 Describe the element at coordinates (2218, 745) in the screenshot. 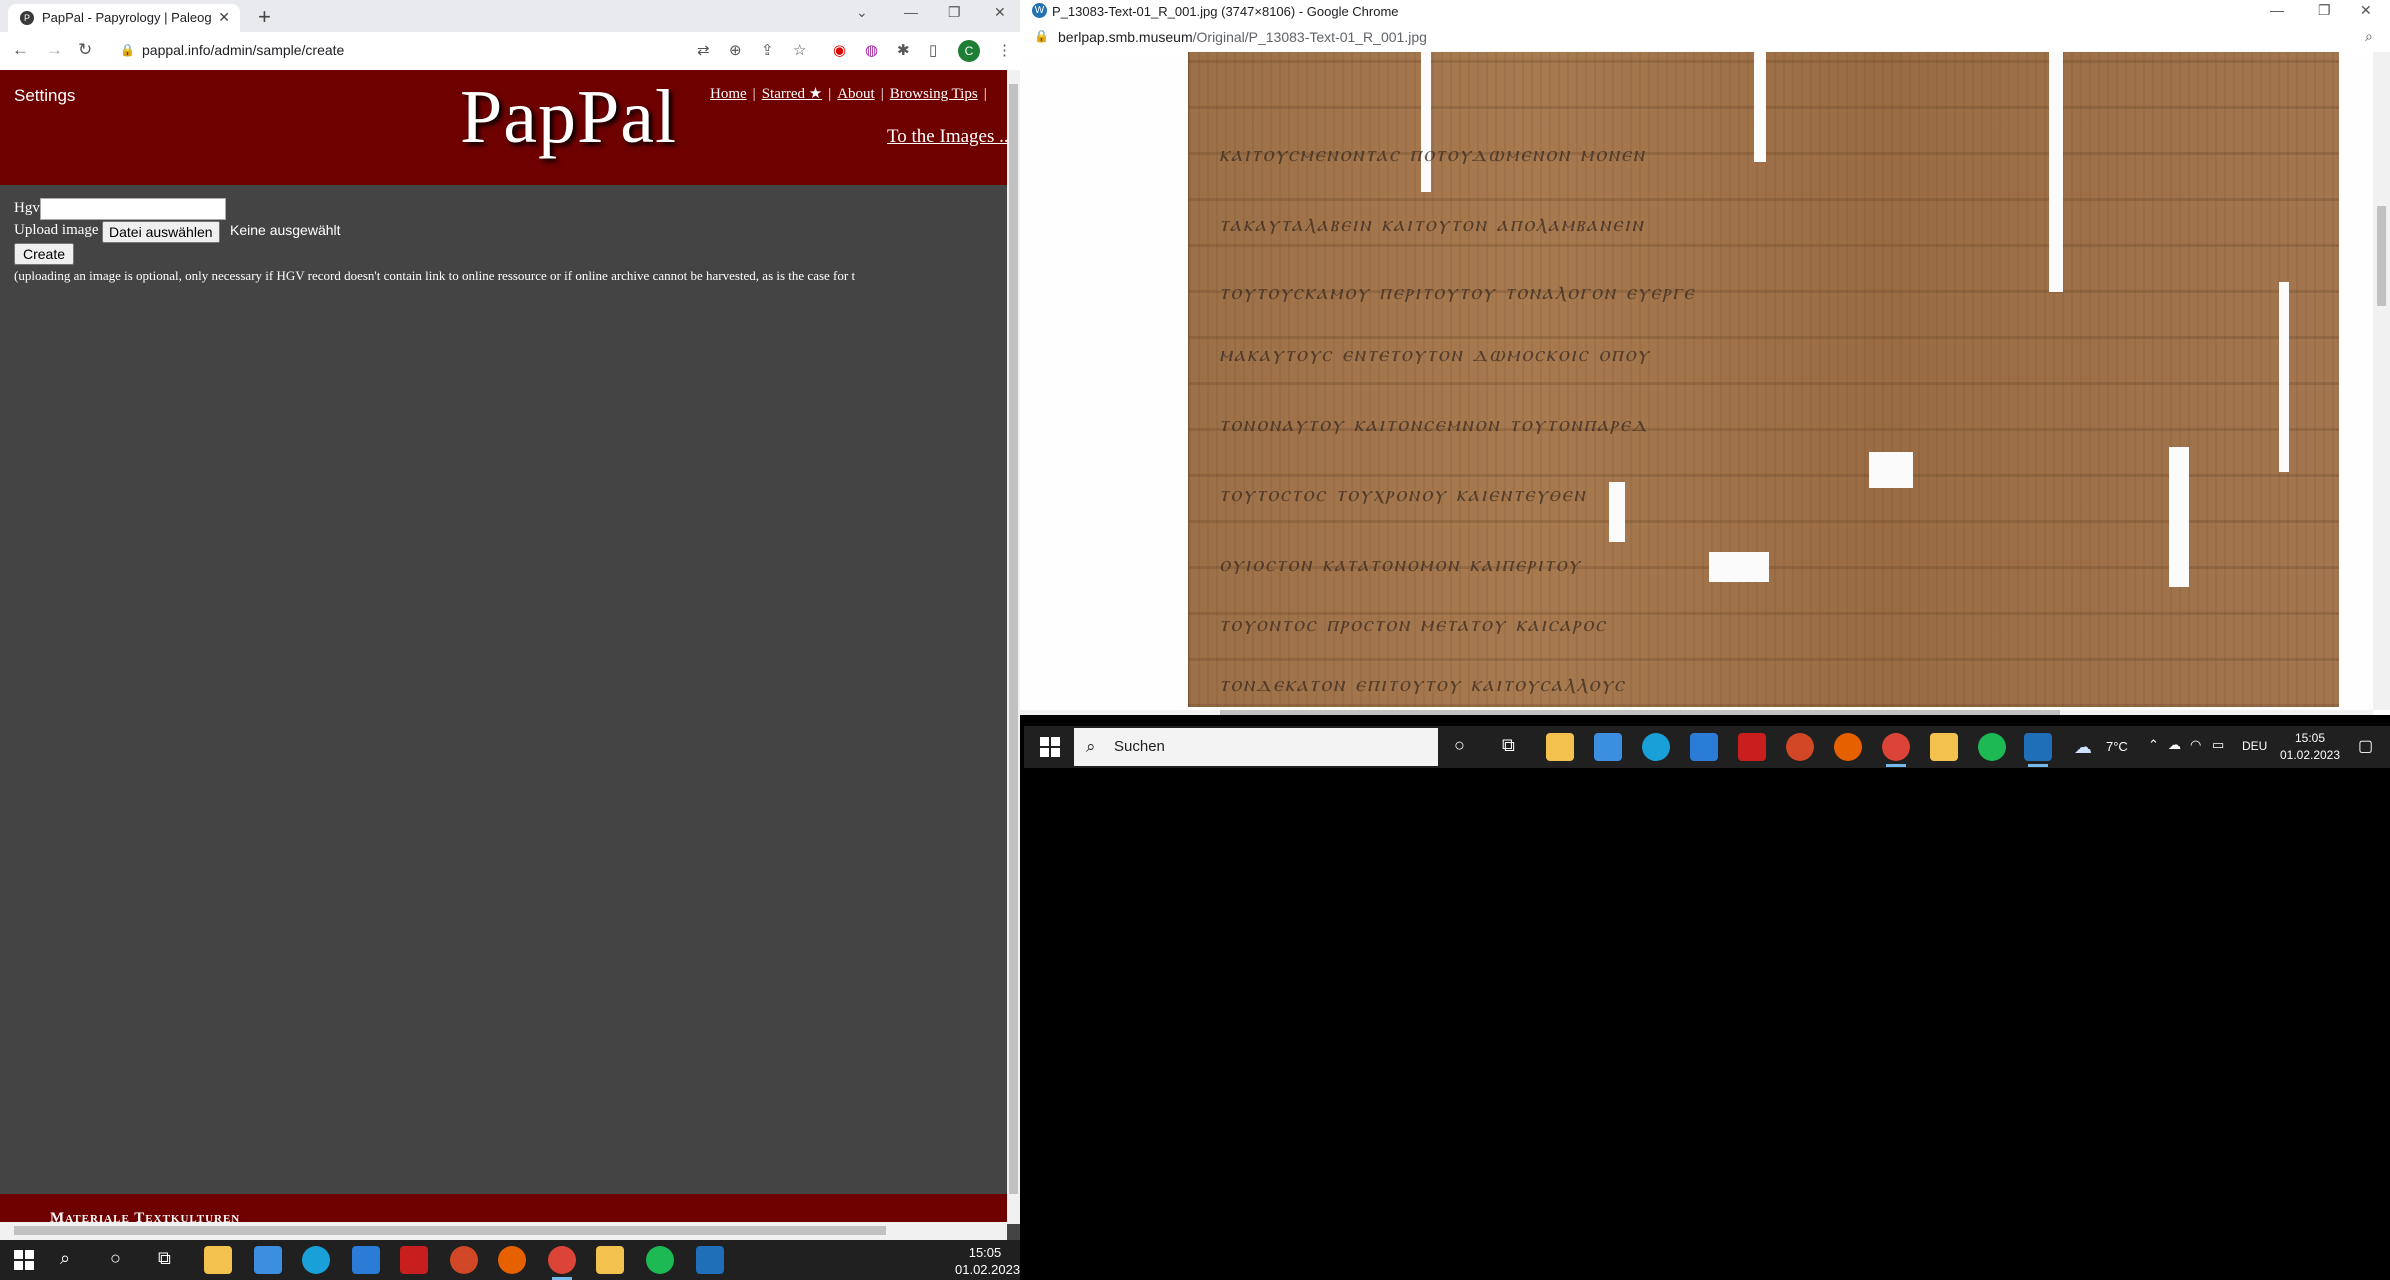

I see `battery-icon: ▭` at that location.